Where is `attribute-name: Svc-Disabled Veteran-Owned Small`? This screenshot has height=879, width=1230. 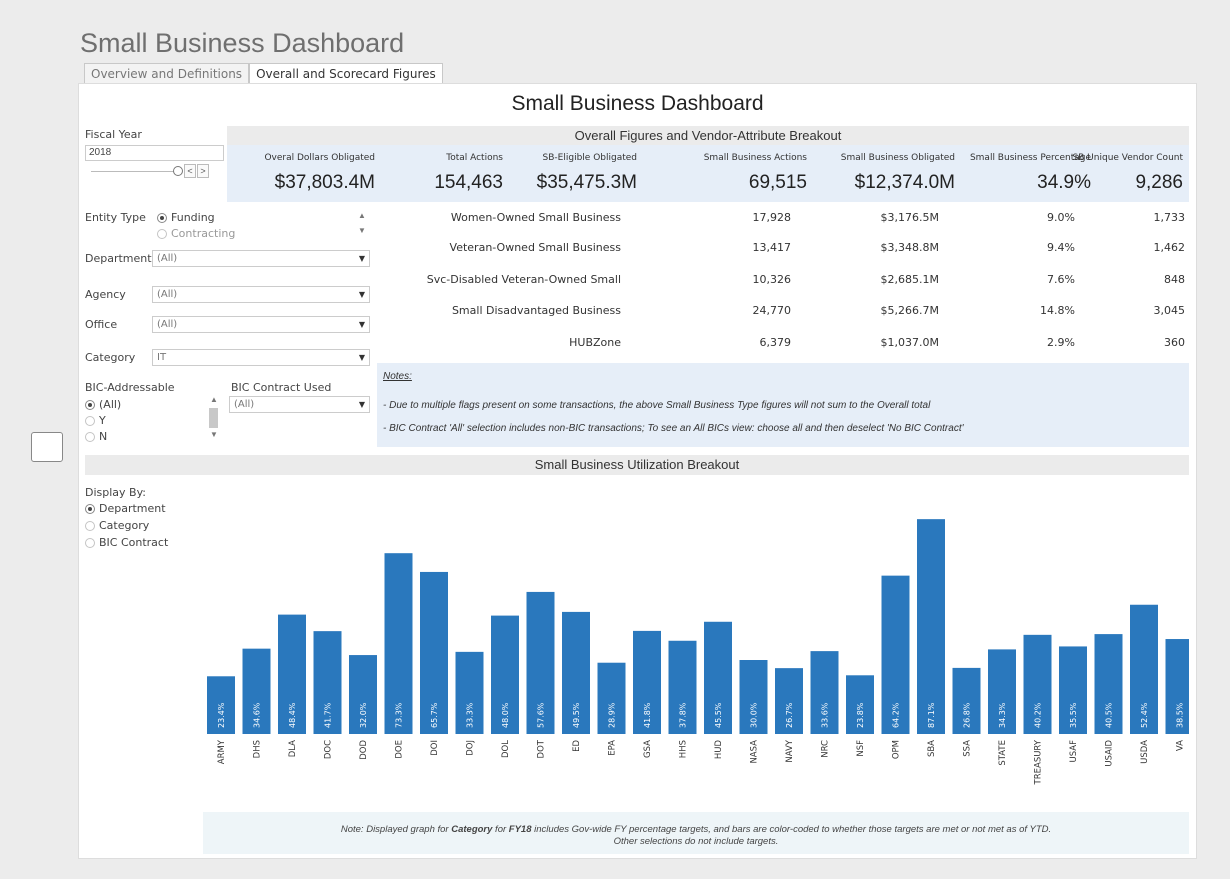
attribute-name: Svc-Disabled Veteran-Owned Small is located at coordinates (523, 279).